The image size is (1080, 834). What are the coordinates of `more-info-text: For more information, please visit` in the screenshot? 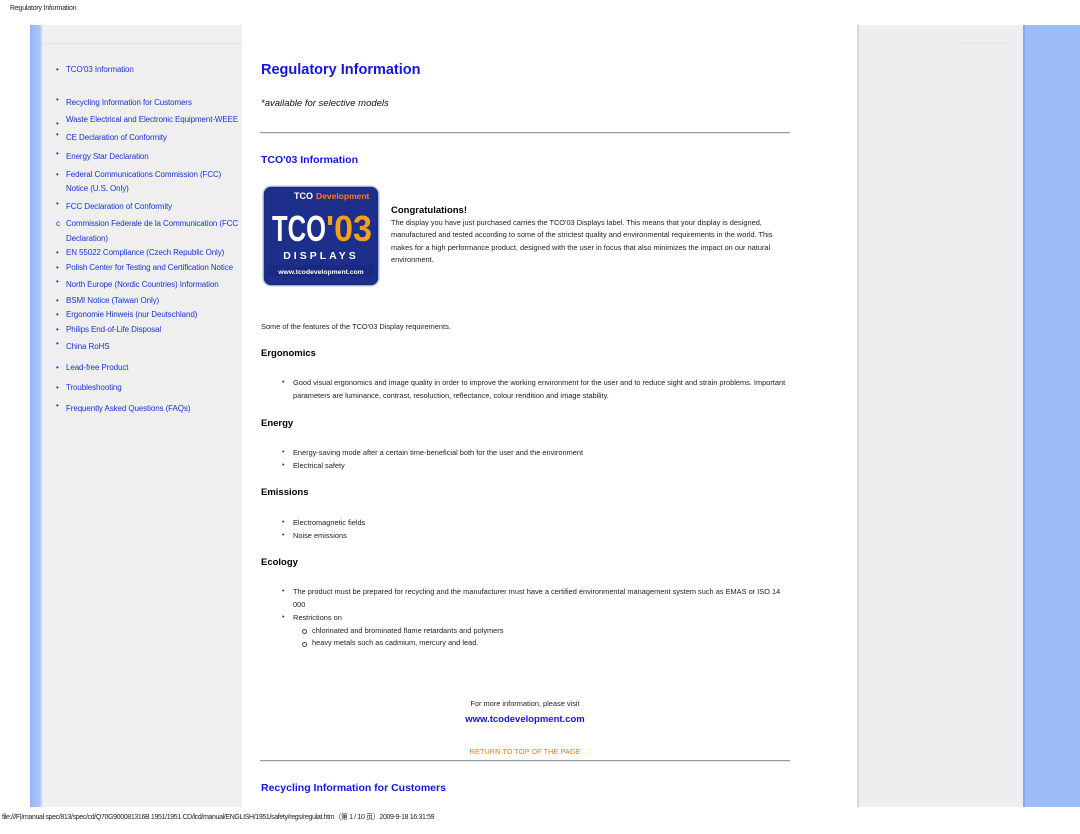 It's located at (525, 703).